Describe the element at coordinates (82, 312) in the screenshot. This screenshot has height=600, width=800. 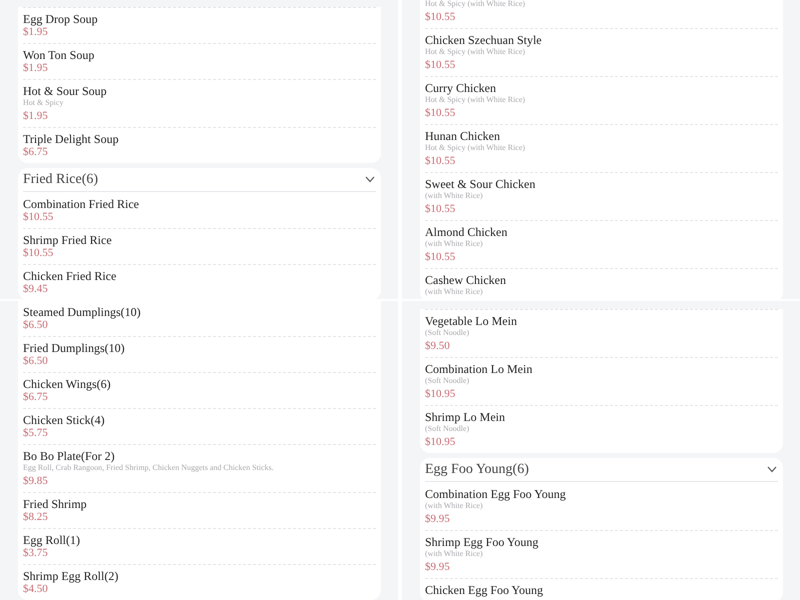
I see `item-name: Steamed Dumplings(10)` at that location.